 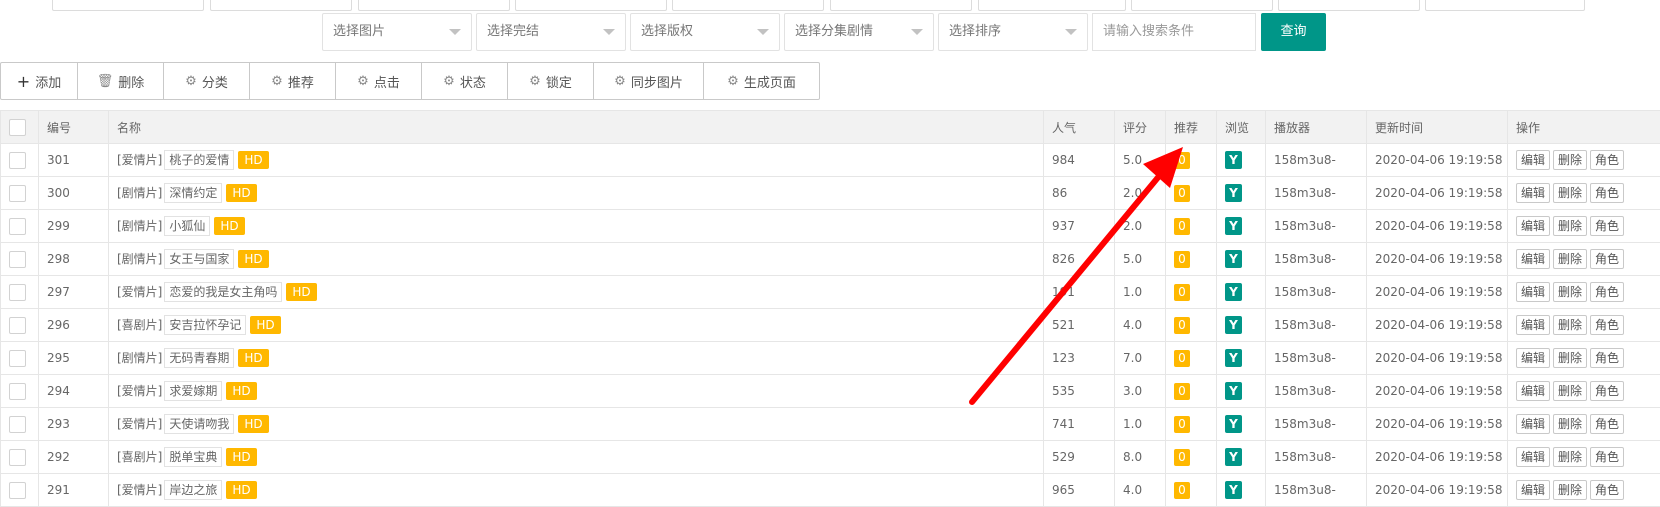 What do you see at coordinates (187, 226) in the screenshot?
I see `video-name: 小狐仙` at bounding box center [187, 226].